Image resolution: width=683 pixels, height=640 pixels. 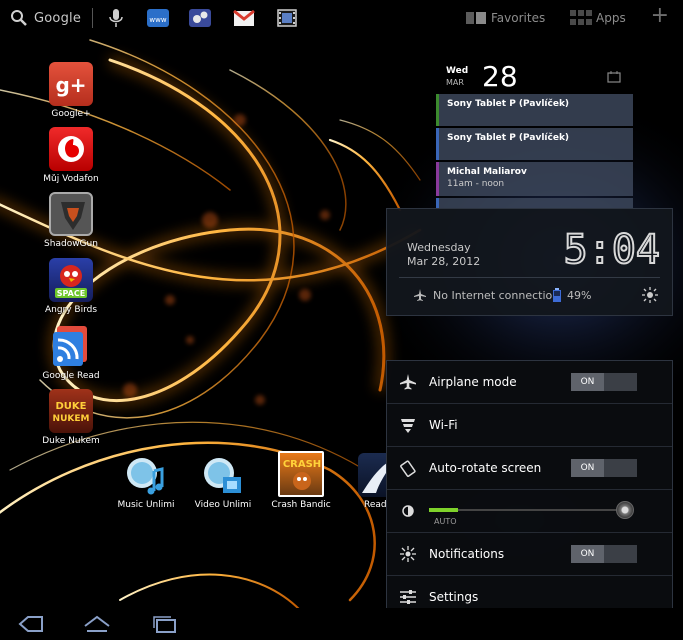 I want to click on airplane-mode-toggle: ON, so click(x=604, y=382).